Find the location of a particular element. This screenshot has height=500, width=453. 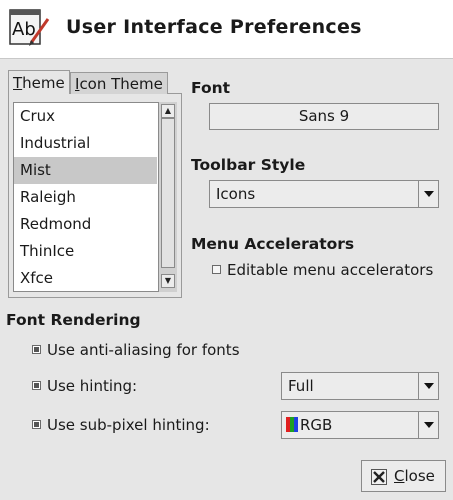

tab-theme-label: T is located at coordinates (18, 83).